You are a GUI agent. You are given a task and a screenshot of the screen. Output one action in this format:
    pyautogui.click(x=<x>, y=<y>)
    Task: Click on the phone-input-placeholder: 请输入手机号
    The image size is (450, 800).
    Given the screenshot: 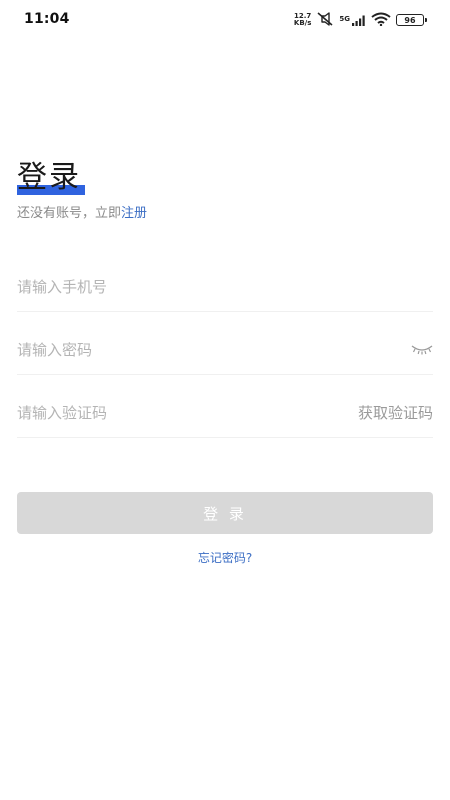 What is the action you would take?
    pyautogui.click(x=62, y=286)
    